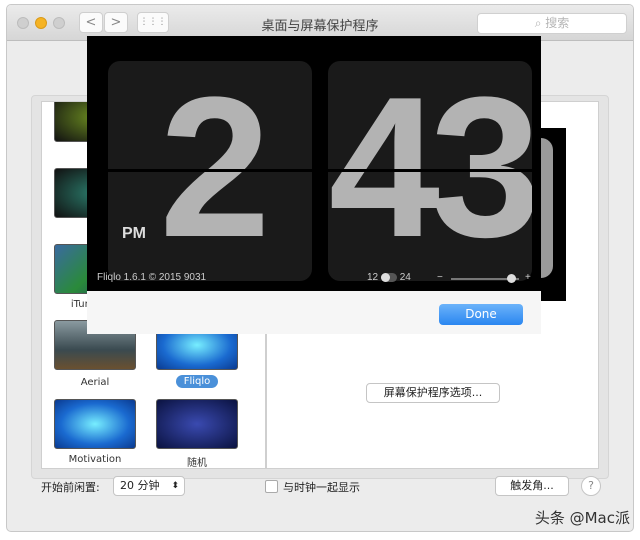  I want to click on idle-value: 20 分钟, so click(140, 485).